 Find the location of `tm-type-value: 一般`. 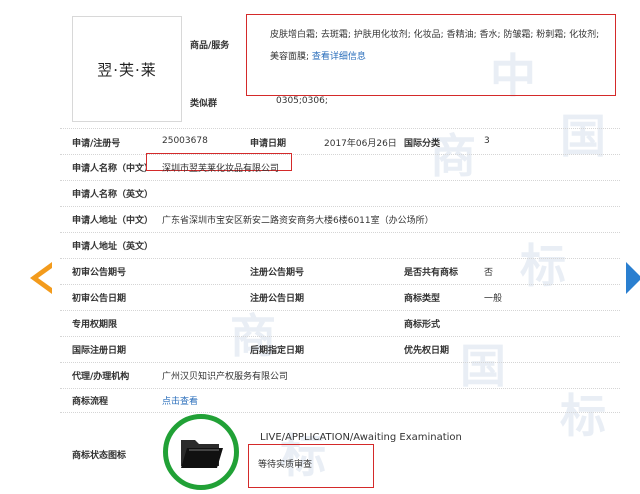

tm-type-value: 一般 is located at coordinates (493, 299).